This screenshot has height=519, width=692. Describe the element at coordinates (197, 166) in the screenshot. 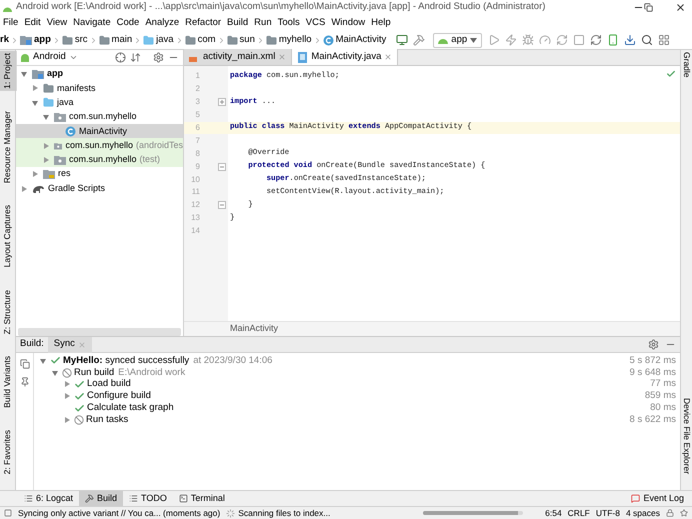

I see `line-number: 9` at that location.